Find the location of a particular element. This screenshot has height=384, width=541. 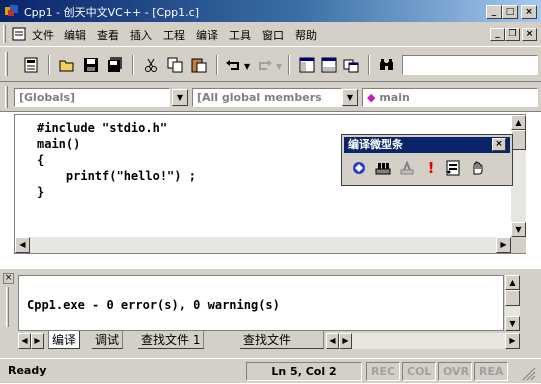

function-value: main is located at coordinates (394, 97).